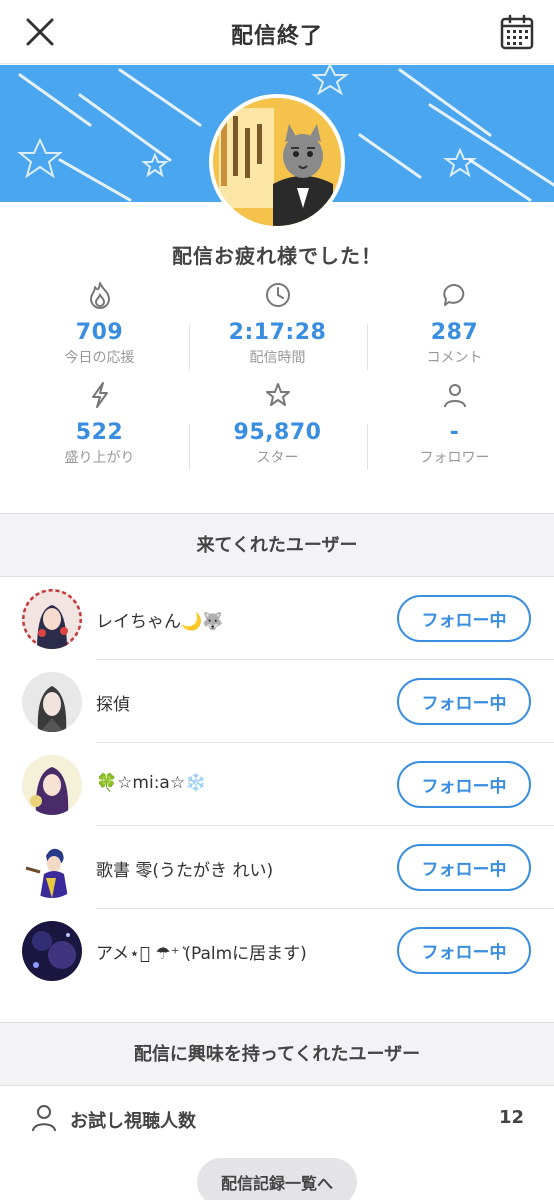  Describe the element at coordinates (277, 394) in the screenshot. I see `star-icon` at that location.